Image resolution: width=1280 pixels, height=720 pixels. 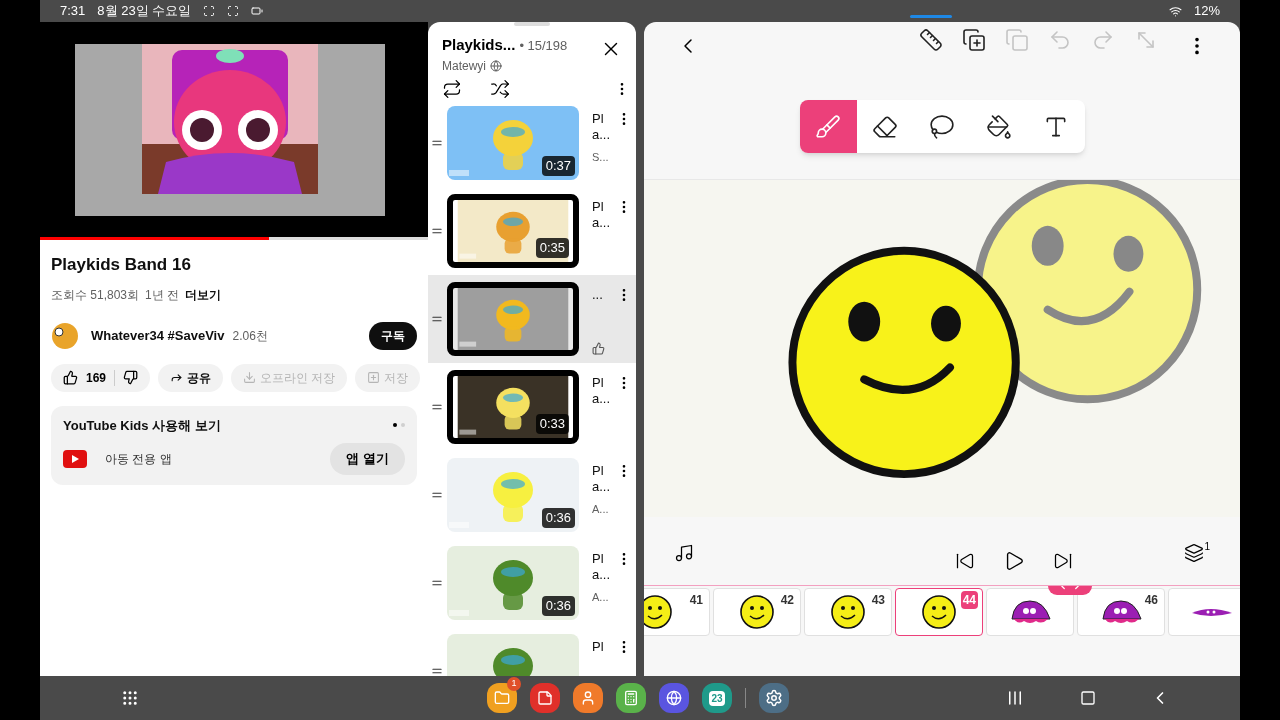 I want to click on clock: 7:31, so click(x=73, y=11).